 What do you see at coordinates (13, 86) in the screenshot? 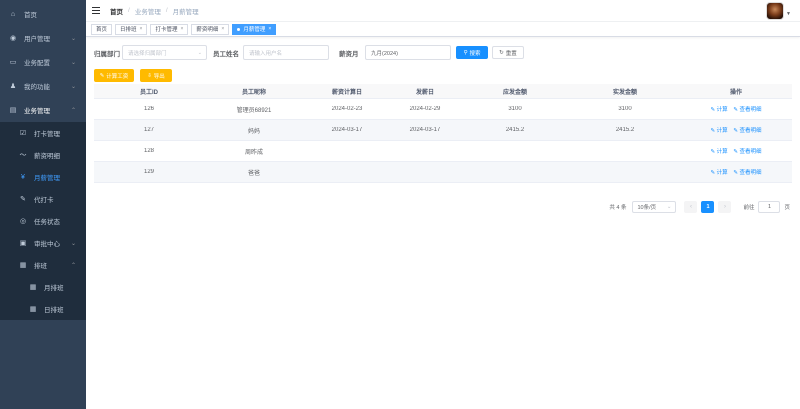
I see `person-icon: ♟` at bounding box center [13, 86].